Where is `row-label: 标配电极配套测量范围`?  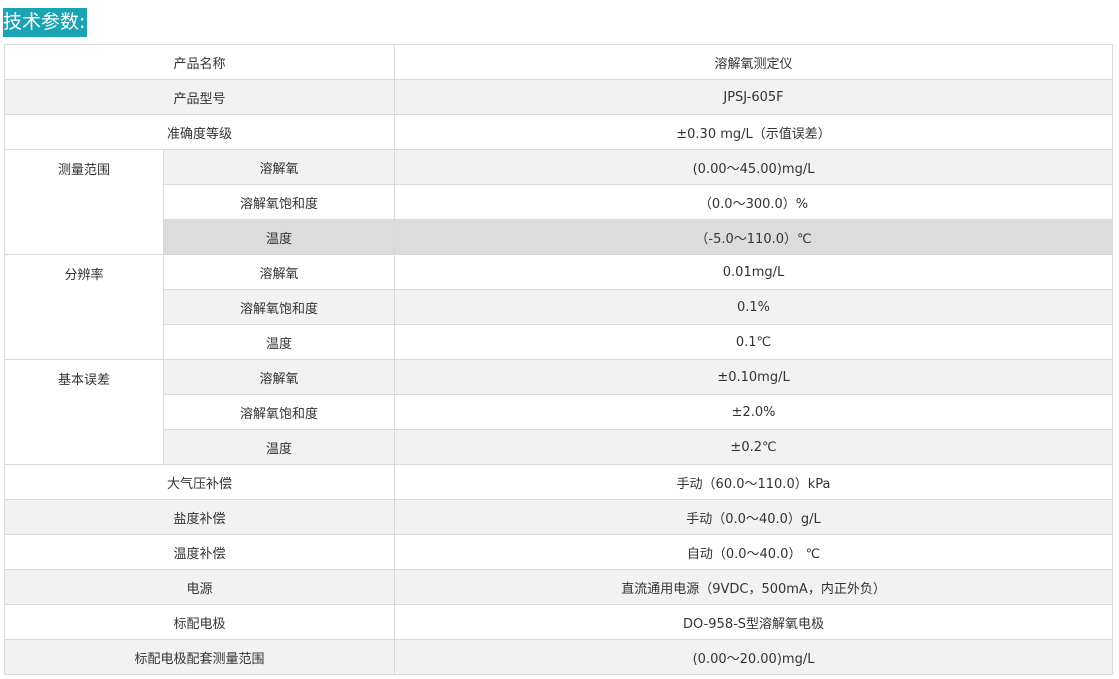
row-label: 标配电极配套测量范围 is located at coordinates (199, 657).